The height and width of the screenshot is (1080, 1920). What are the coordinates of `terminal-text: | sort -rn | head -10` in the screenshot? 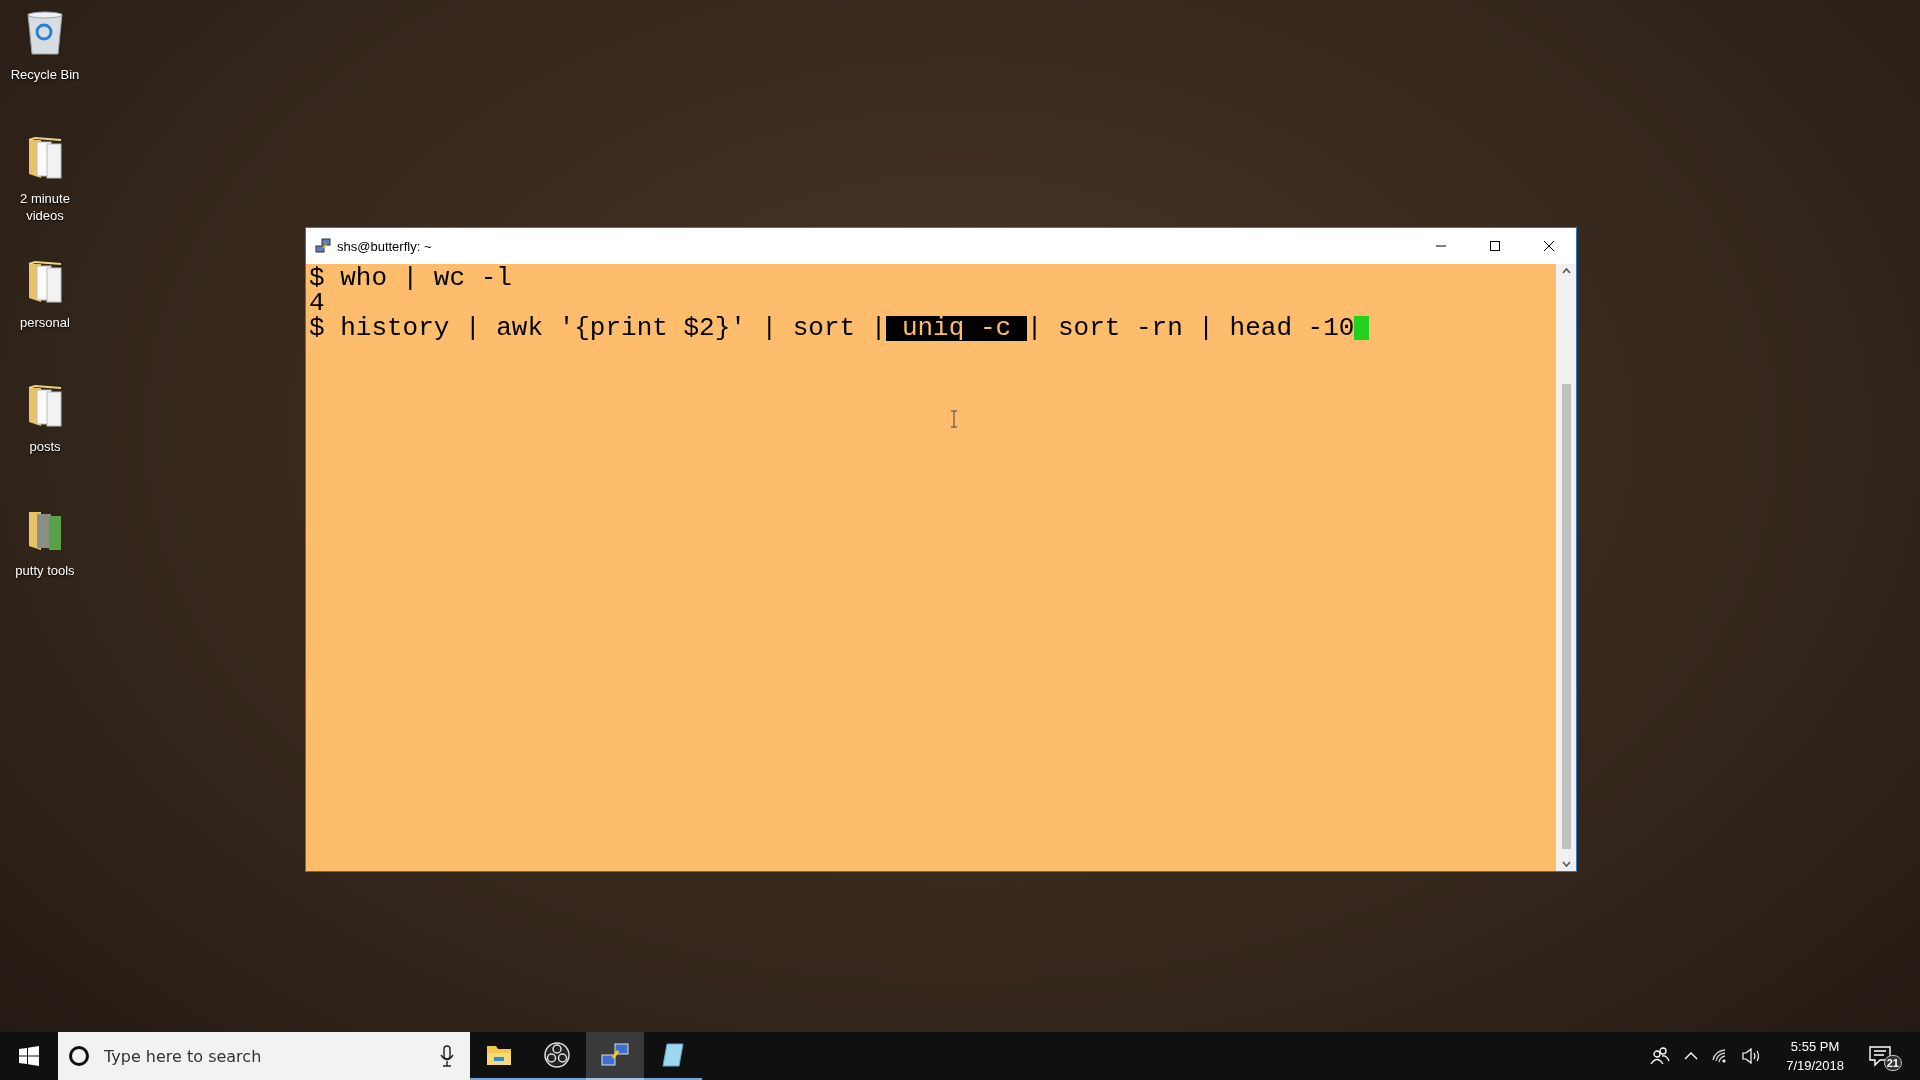 It's located at (1190, 328).